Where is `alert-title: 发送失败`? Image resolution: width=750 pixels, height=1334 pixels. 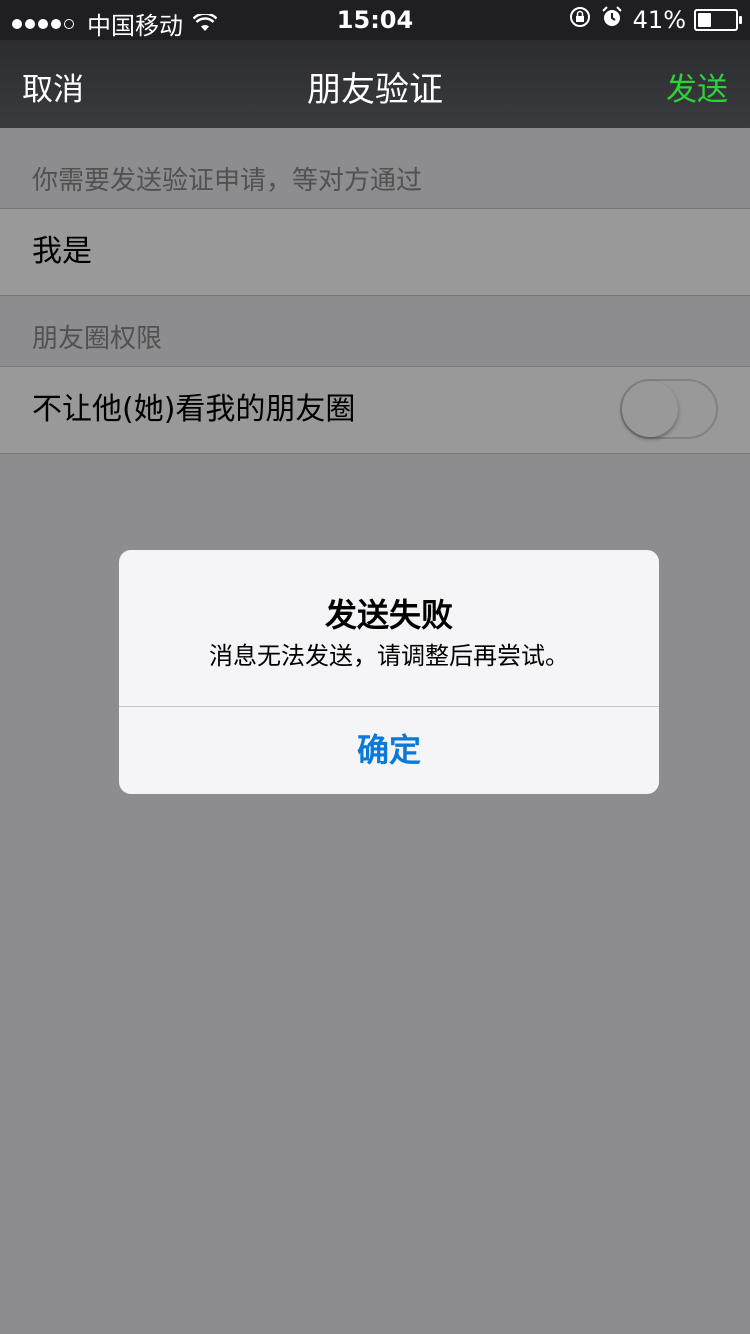 alert-title: 发送失败 is located at coordinates (388, 615).